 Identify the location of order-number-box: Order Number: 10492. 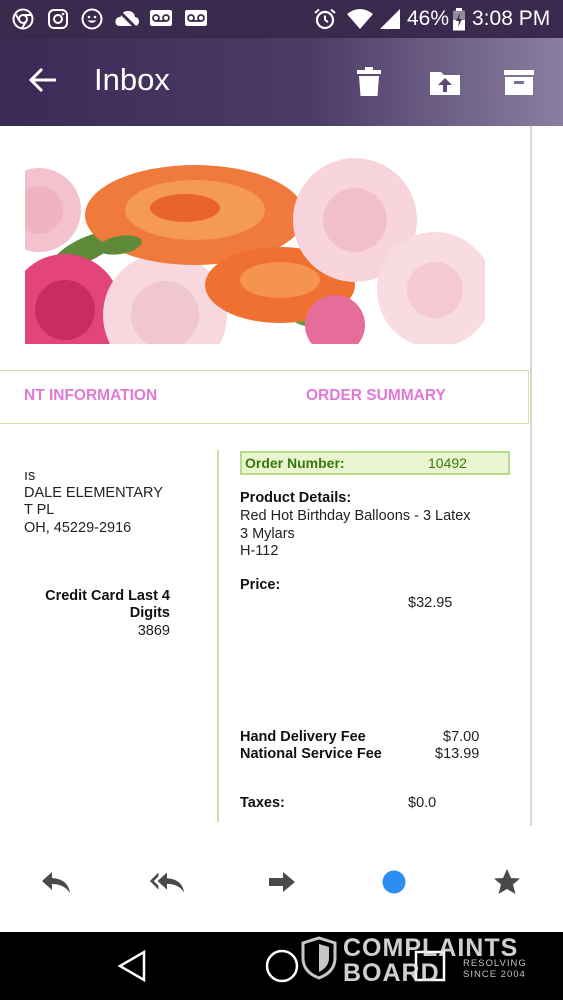
(375, 463).